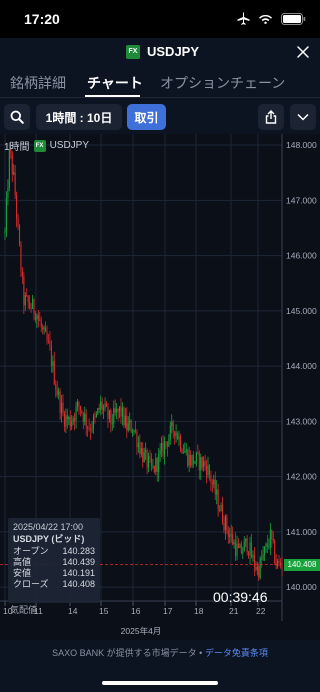  What do you see at coordinates (301, 311) in the screenshot?
I see `y-tick-label: 145.000` at bounding box center [301, 311].